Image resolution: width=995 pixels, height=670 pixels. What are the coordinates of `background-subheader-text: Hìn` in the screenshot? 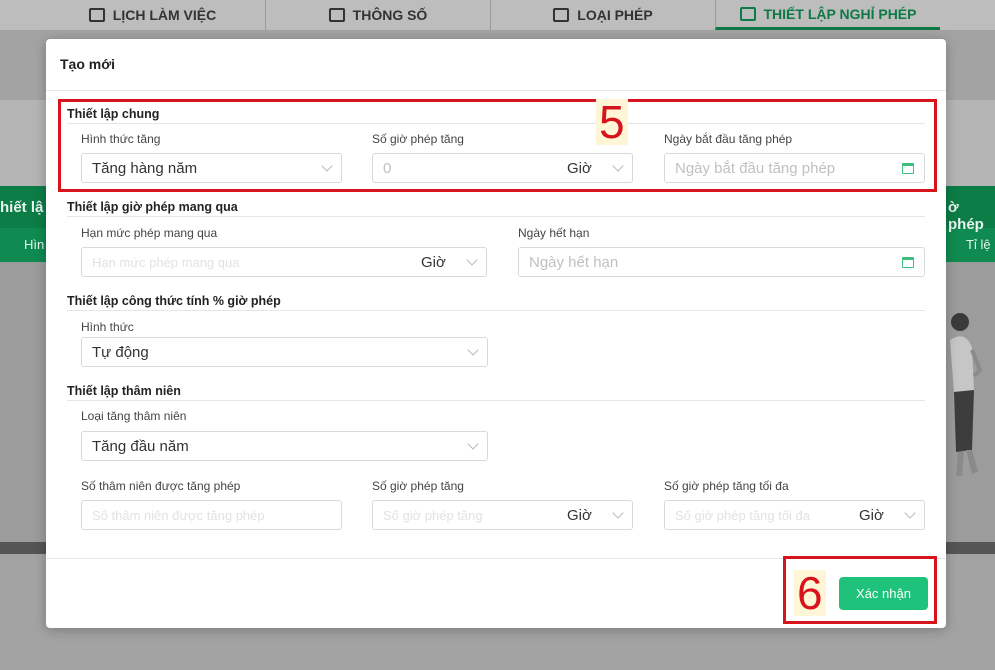 It's located at (34, 244).